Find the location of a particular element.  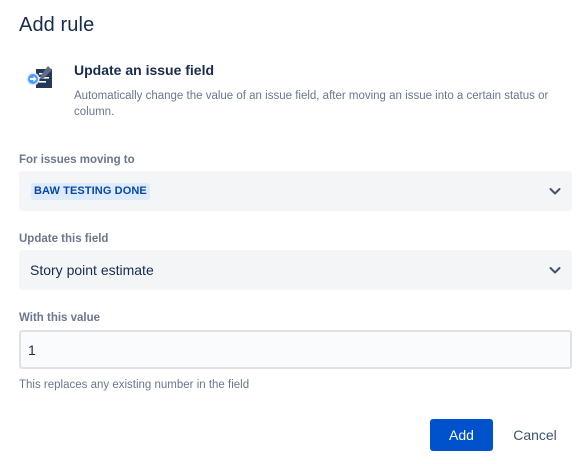

update-field-select: Story point estimate is located at coordinates (295, 270).